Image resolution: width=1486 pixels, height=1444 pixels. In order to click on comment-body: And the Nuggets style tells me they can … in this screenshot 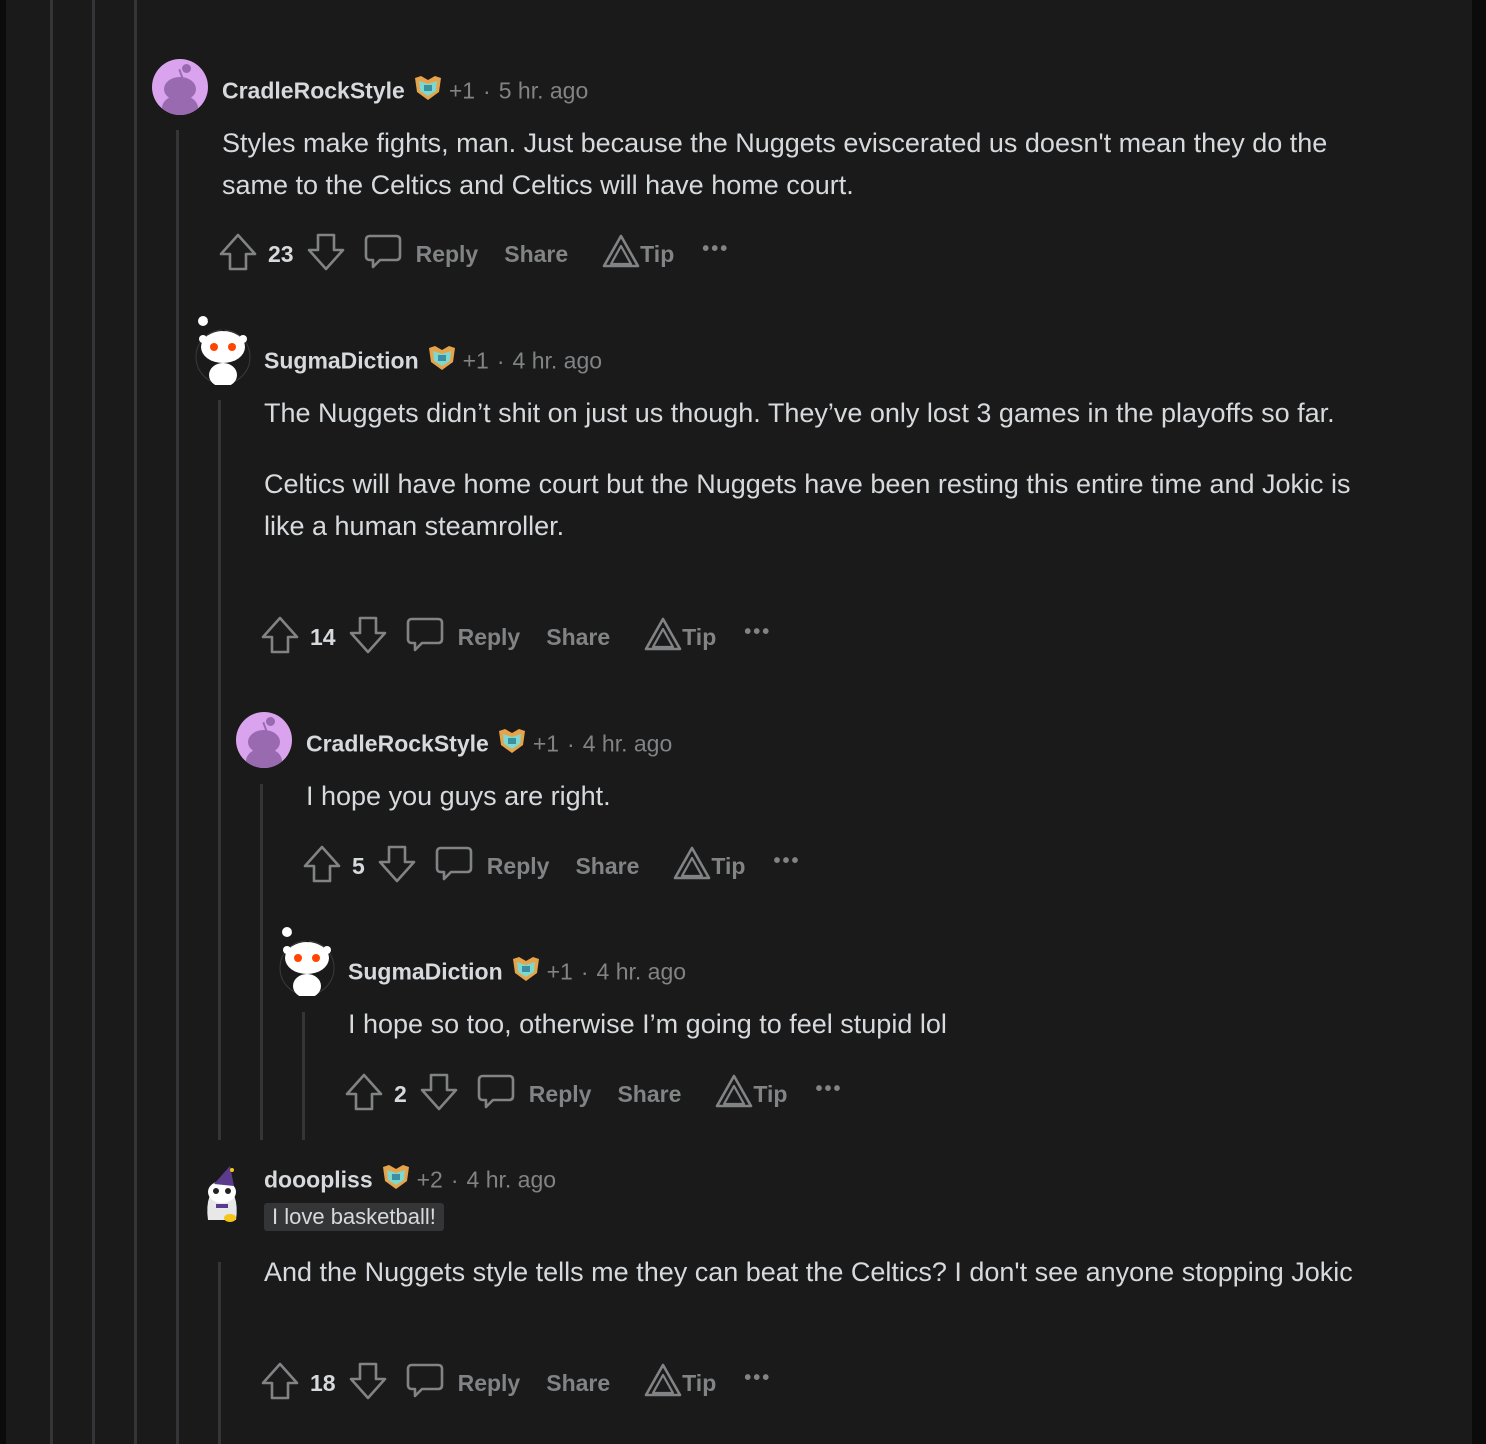, I will do `click(829, 1286)`.